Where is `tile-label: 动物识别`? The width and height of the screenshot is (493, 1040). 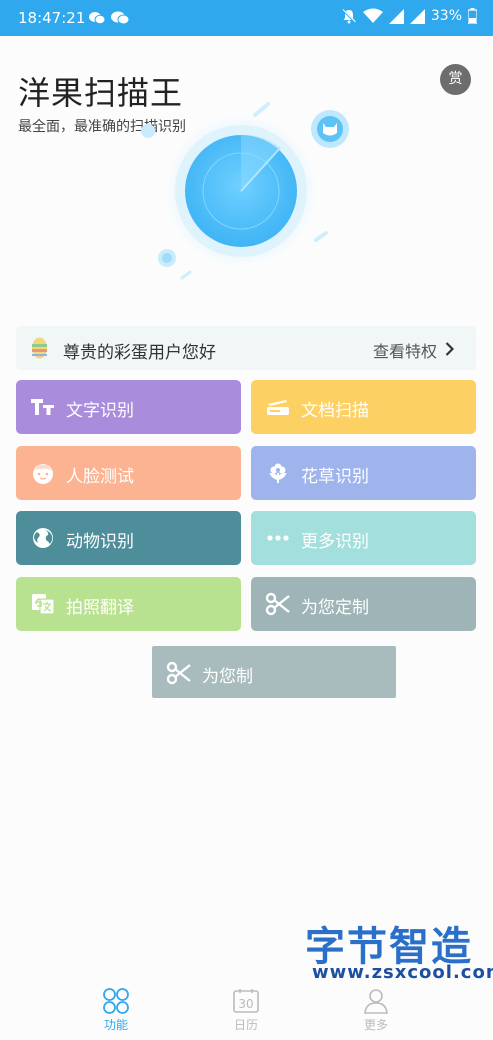 tile-label: 动物识别 is located at coordinates (100, 542).